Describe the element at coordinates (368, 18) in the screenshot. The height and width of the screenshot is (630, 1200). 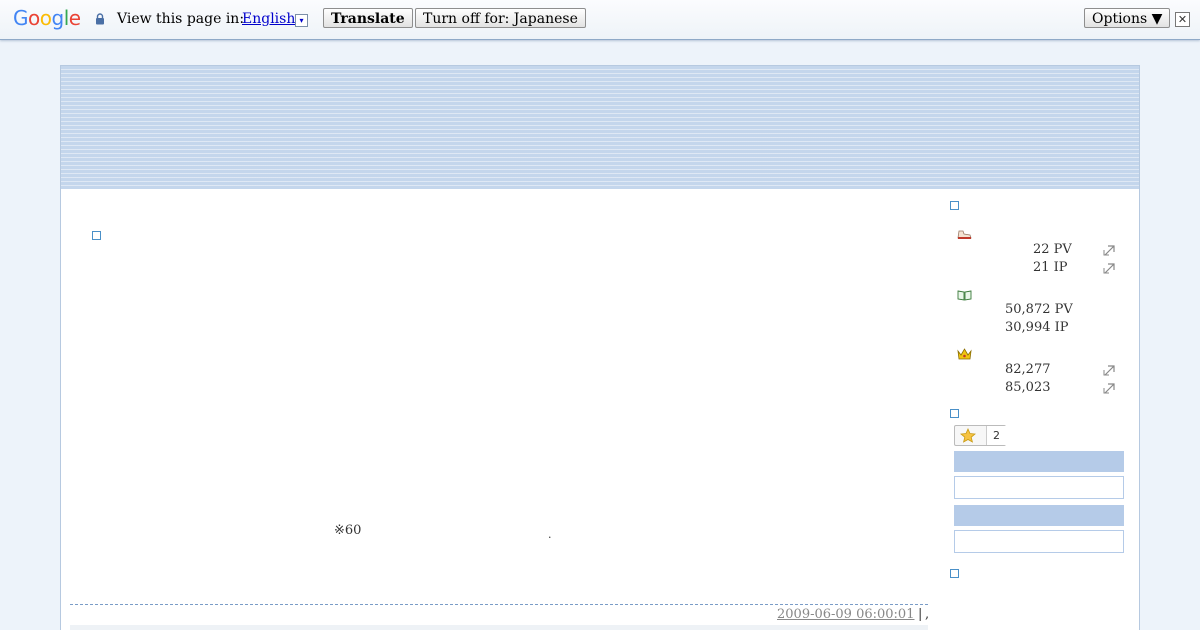
I see `translate-button: Translate` at that location.